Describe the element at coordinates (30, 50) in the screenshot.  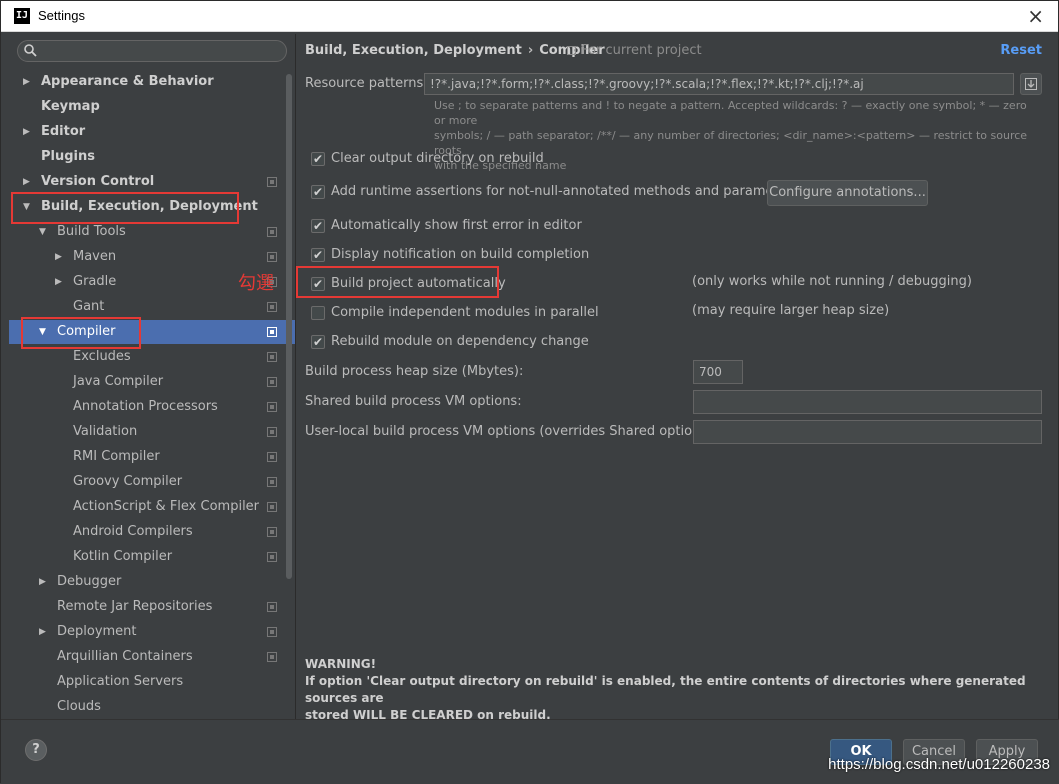
I see `search-icon` at that location.